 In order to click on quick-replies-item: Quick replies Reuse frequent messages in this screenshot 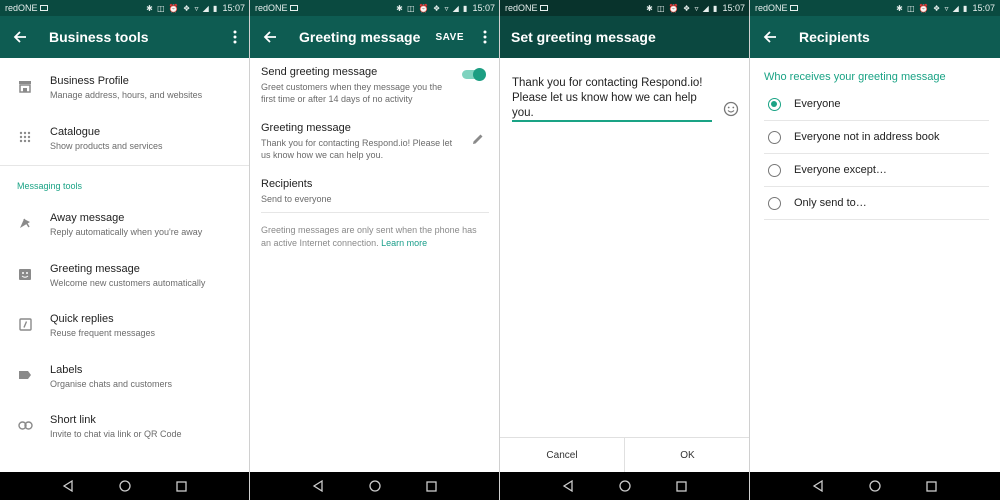, I will do `click(124, 333)`.